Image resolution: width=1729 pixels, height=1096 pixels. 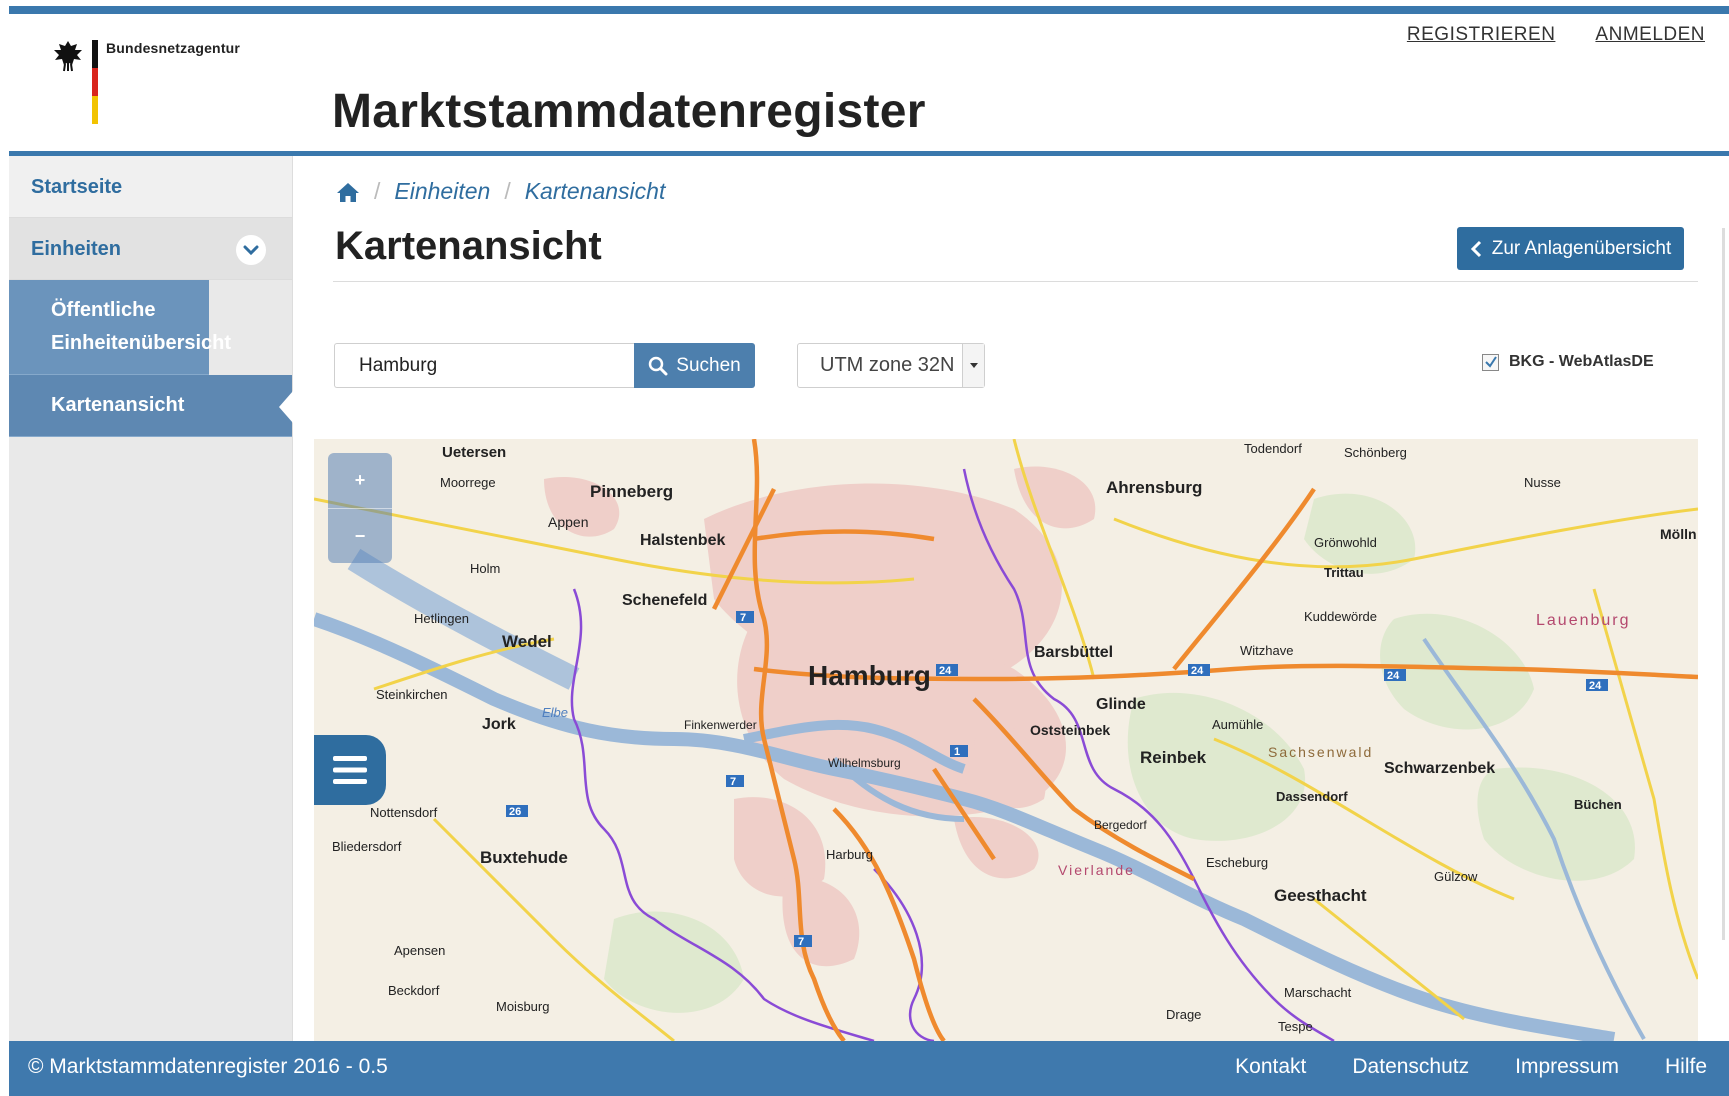 I want to click on map-label-escheburg: Escheburg, so click(x=1237, y=862).